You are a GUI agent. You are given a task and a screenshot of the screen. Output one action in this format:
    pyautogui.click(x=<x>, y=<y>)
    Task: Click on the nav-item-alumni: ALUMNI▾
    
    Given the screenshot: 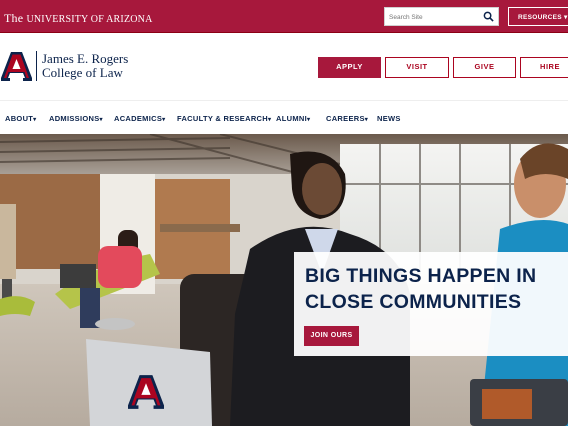 What is the action you would take?
    pyautogui.click(x=293, y=118)
    